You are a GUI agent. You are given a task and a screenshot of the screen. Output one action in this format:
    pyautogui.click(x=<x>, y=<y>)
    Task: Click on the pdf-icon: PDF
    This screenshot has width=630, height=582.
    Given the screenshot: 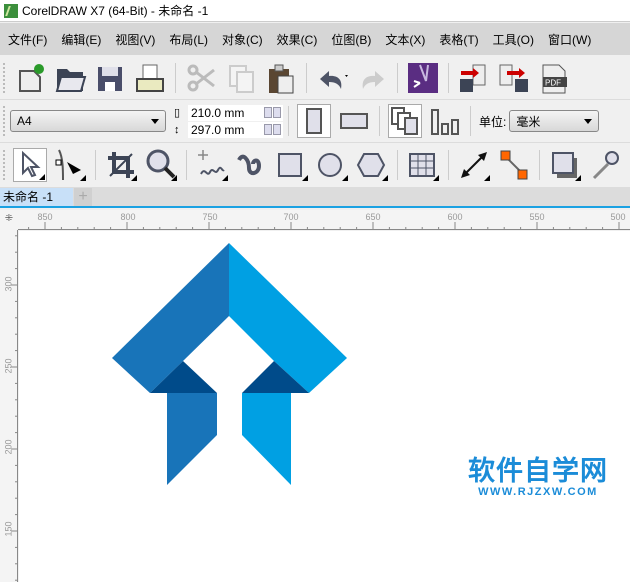 What is the action you would take?
    pyautogui.click(x=554, y=78)
    